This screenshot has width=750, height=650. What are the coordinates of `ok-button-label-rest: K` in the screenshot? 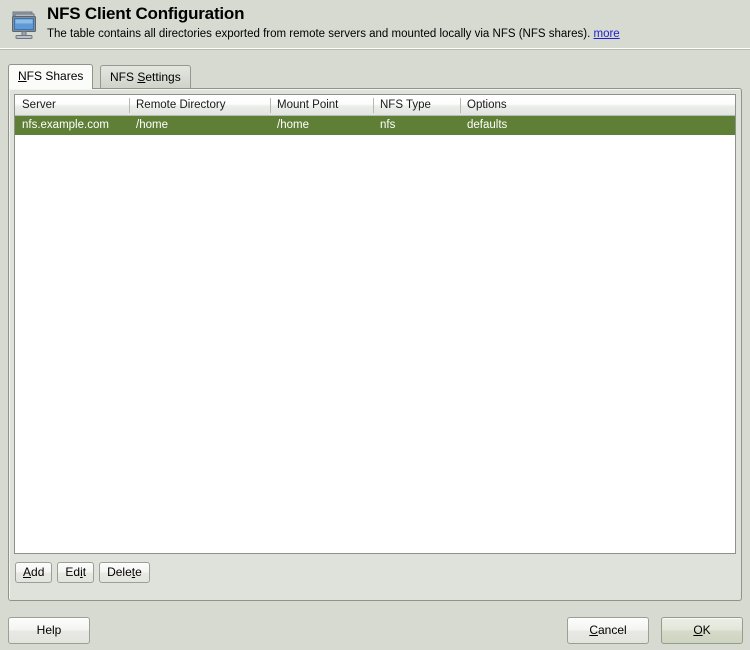 It's located at (706, 630).